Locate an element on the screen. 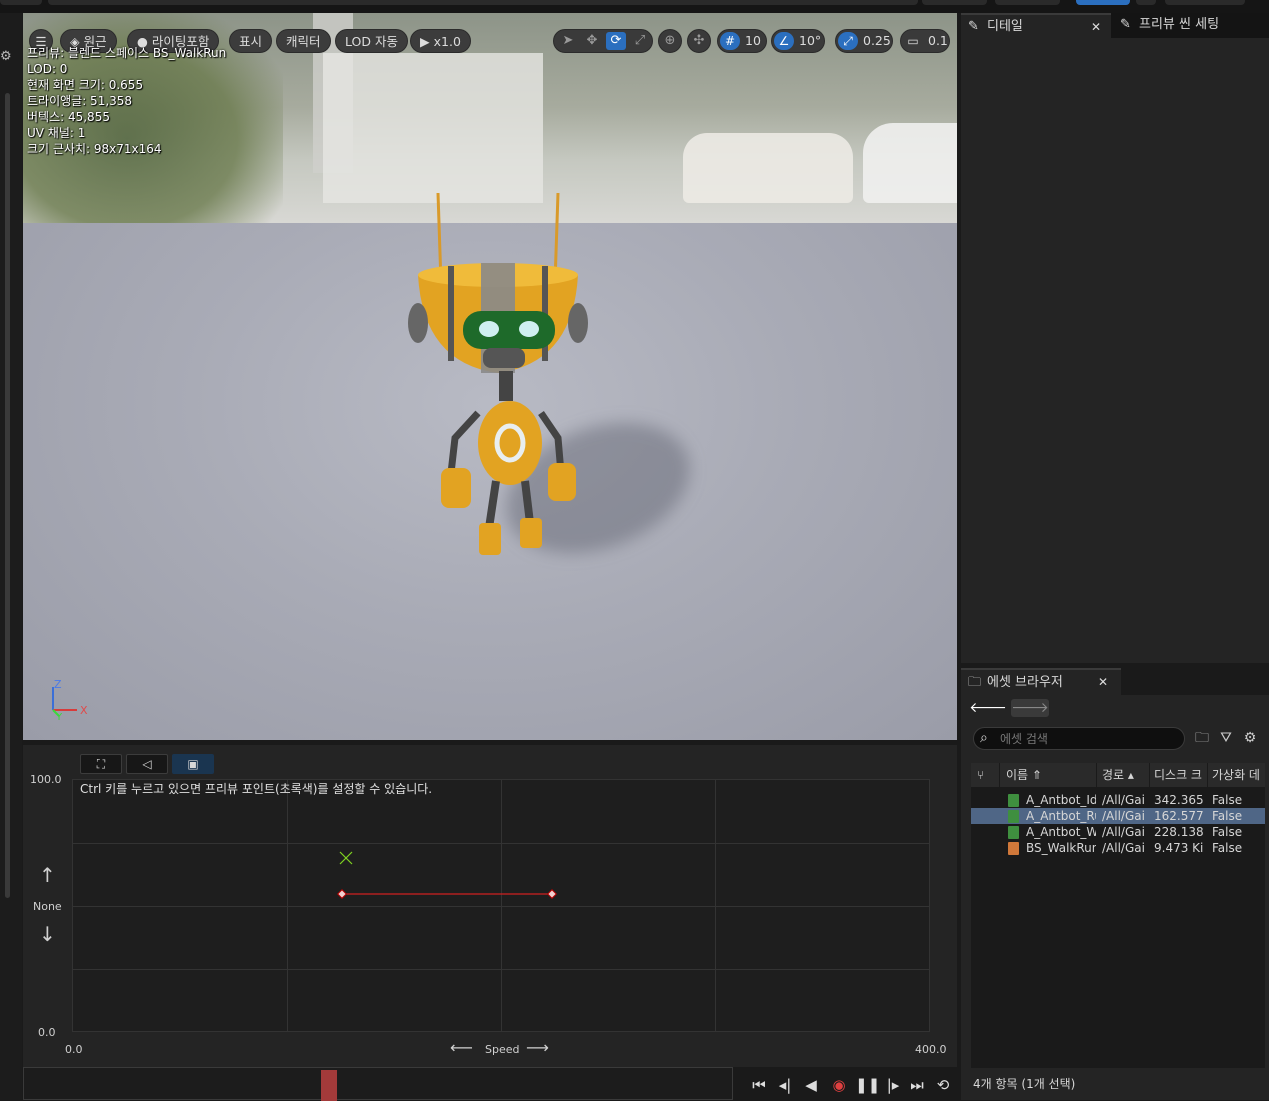 Image resolution: width=1269 pixels, height=1101 pixels. y-axis-min: 0.0 is located at coordinates (47, 1032).